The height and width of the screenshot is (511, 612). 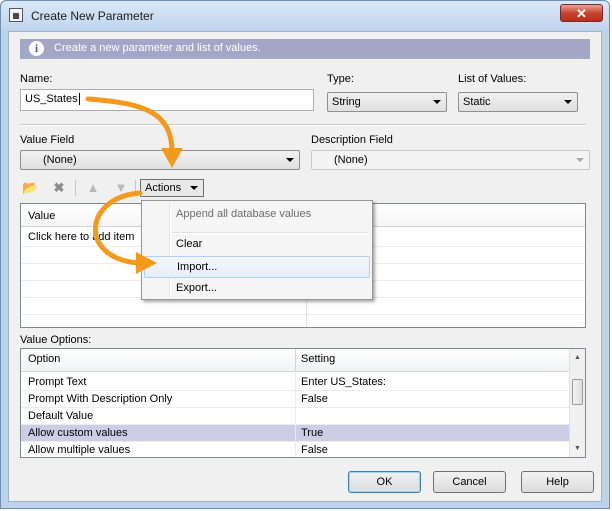 What do you see at coordinates (118, 228) in the screenshot?
I see `arrow-to-import-icon` at bounding box center [118, 228].